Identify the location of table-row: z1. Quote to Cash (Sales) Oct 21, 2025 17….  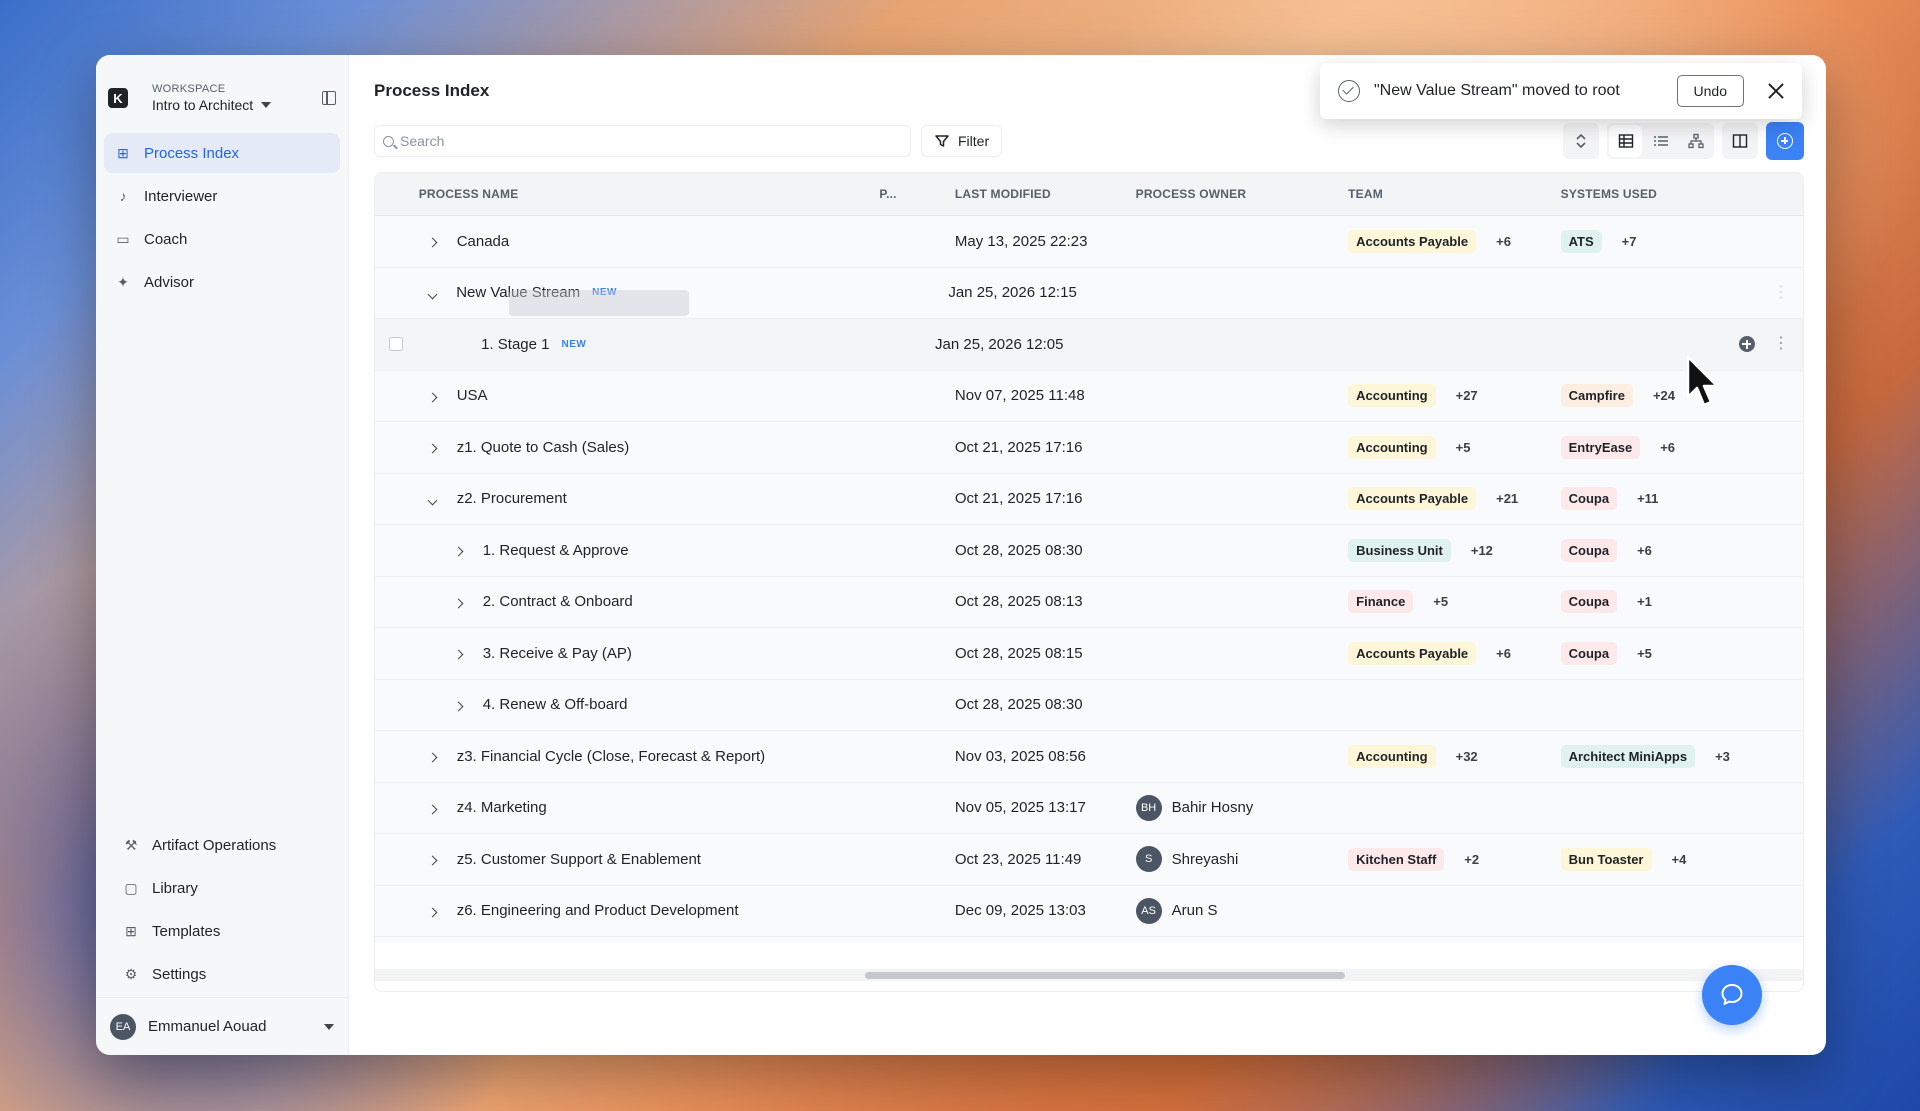
(1089, 448).